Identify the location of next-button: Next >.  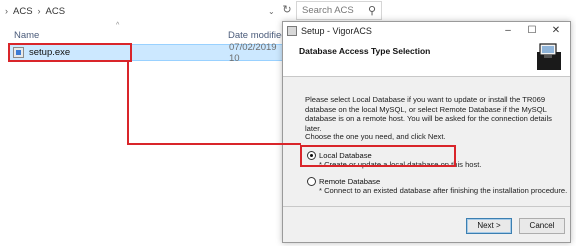
(489, 226).